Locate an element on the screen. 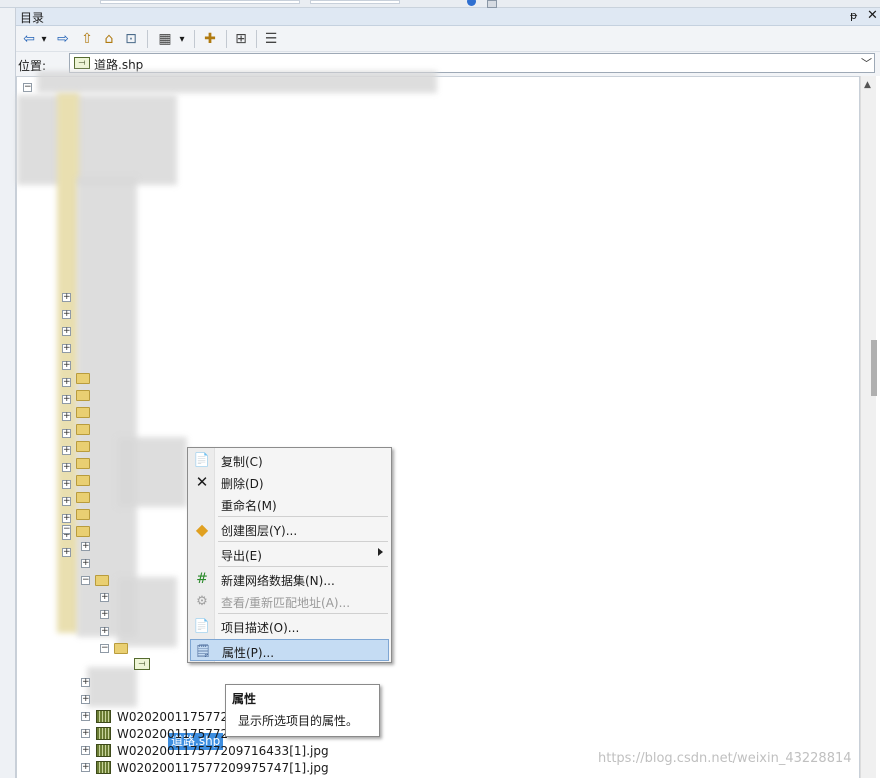  left-dock-strip is located at coordinates (8, 393).